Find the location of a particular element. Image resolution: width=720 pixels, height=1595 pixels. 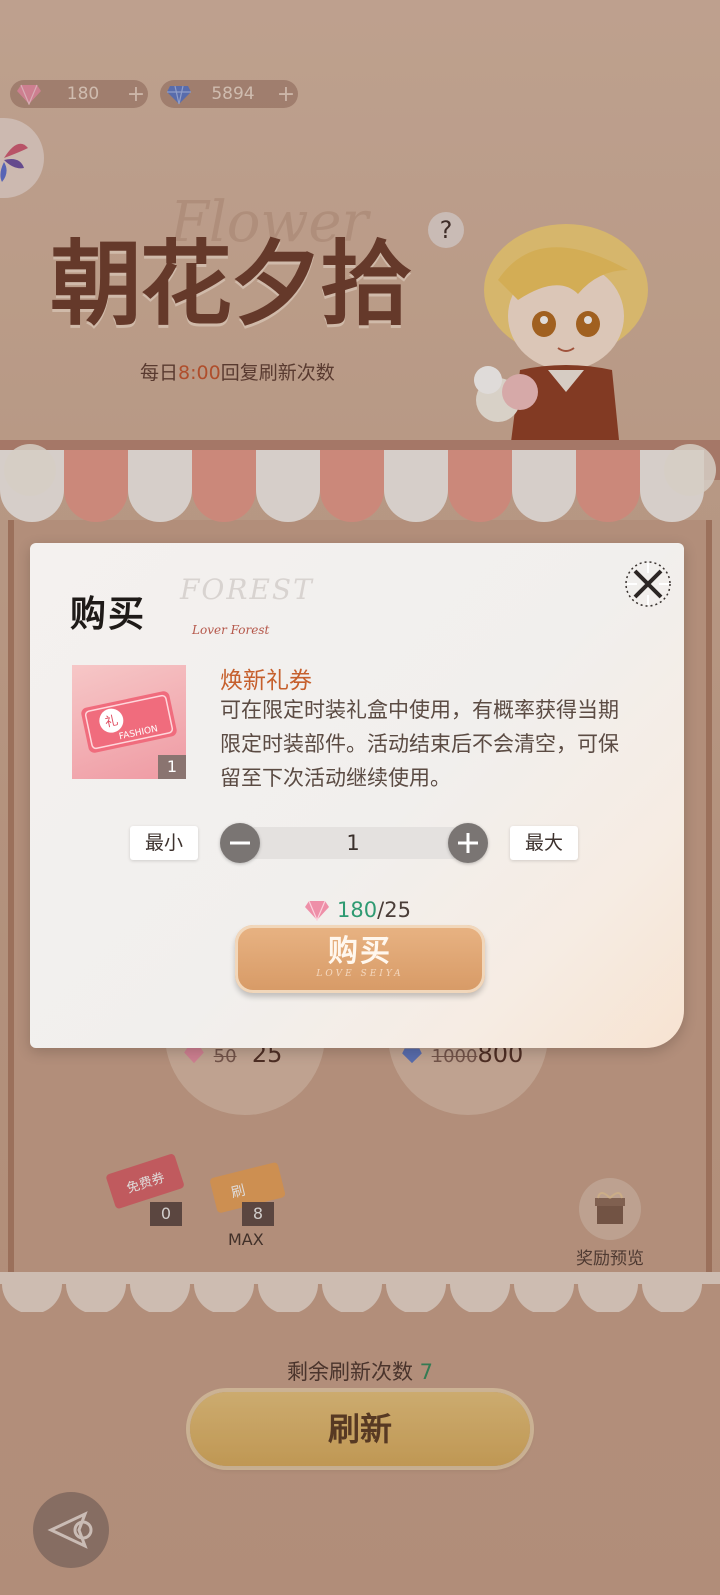

increase-button is located at coordinates (468, 843).